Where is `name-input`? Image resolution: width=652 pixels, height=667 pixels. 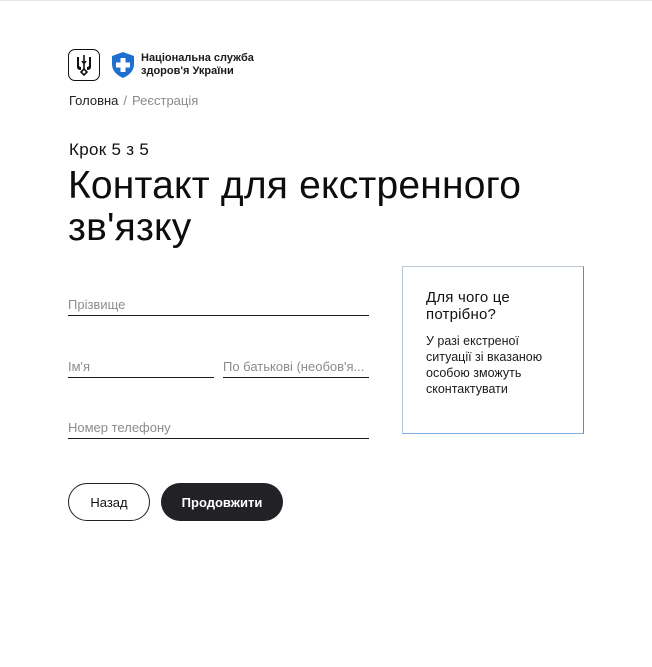
name-input is located at coordinates (141, 366).